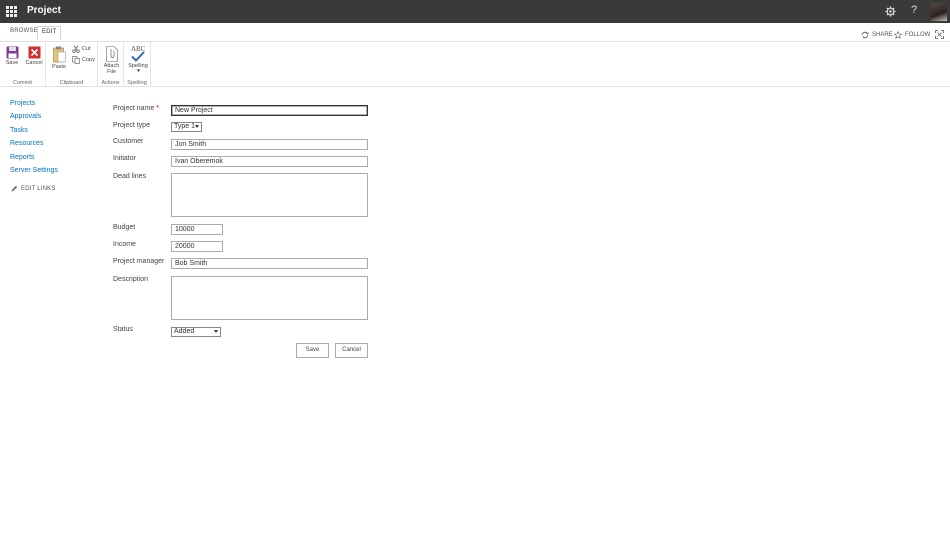 This screenshot has height=534, width=950. I want to click on copy-icon, so click(76, 60).